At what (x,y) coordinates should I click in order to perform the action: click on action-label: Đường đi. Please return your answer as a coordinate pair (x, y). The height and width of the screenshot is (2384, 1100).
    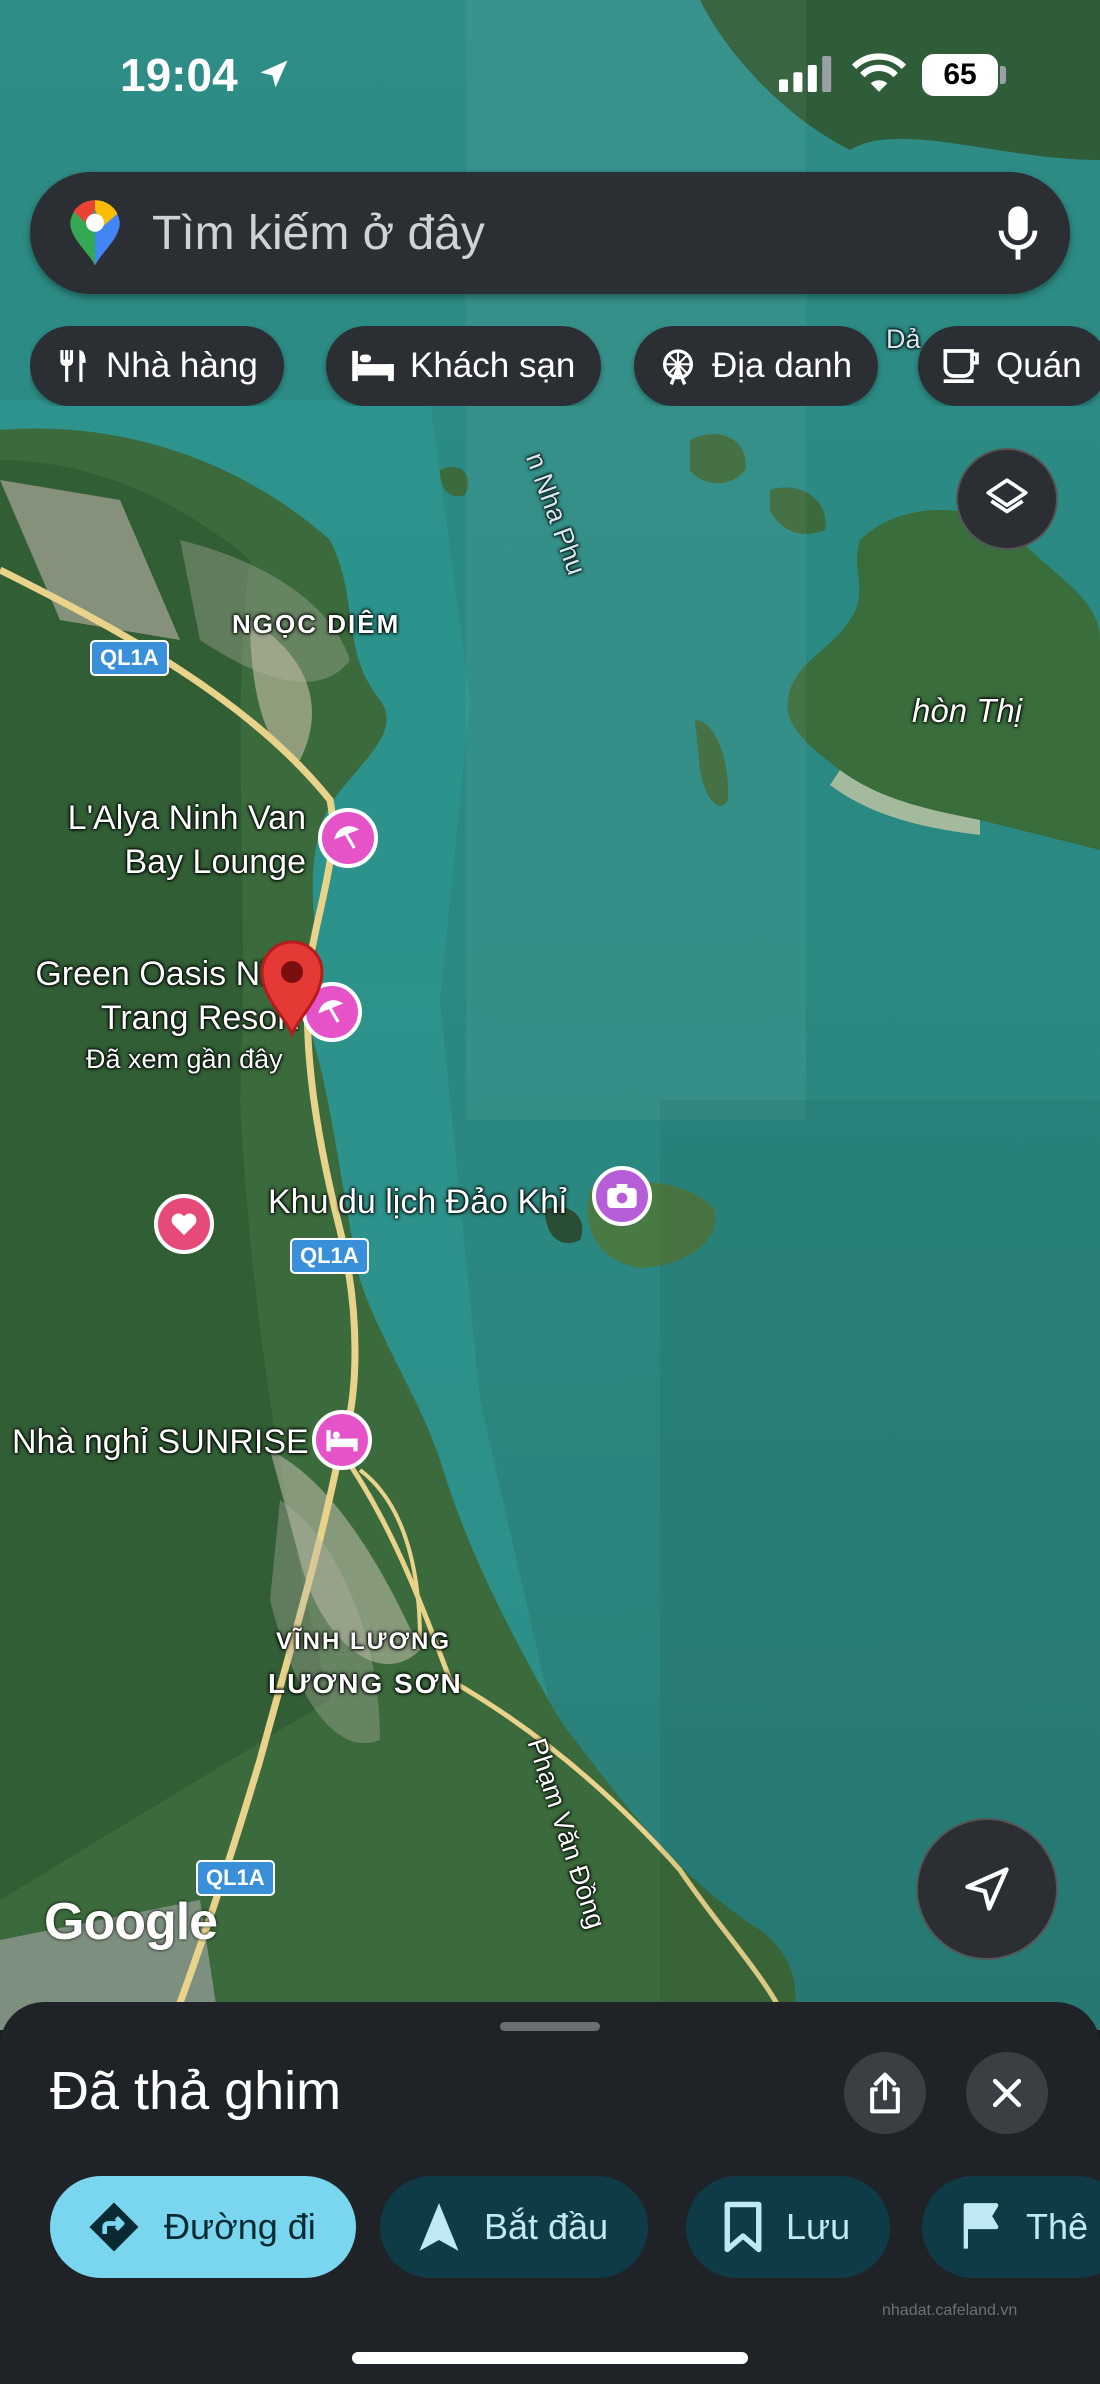
    Looking at the image, I should click on (240, 2226).